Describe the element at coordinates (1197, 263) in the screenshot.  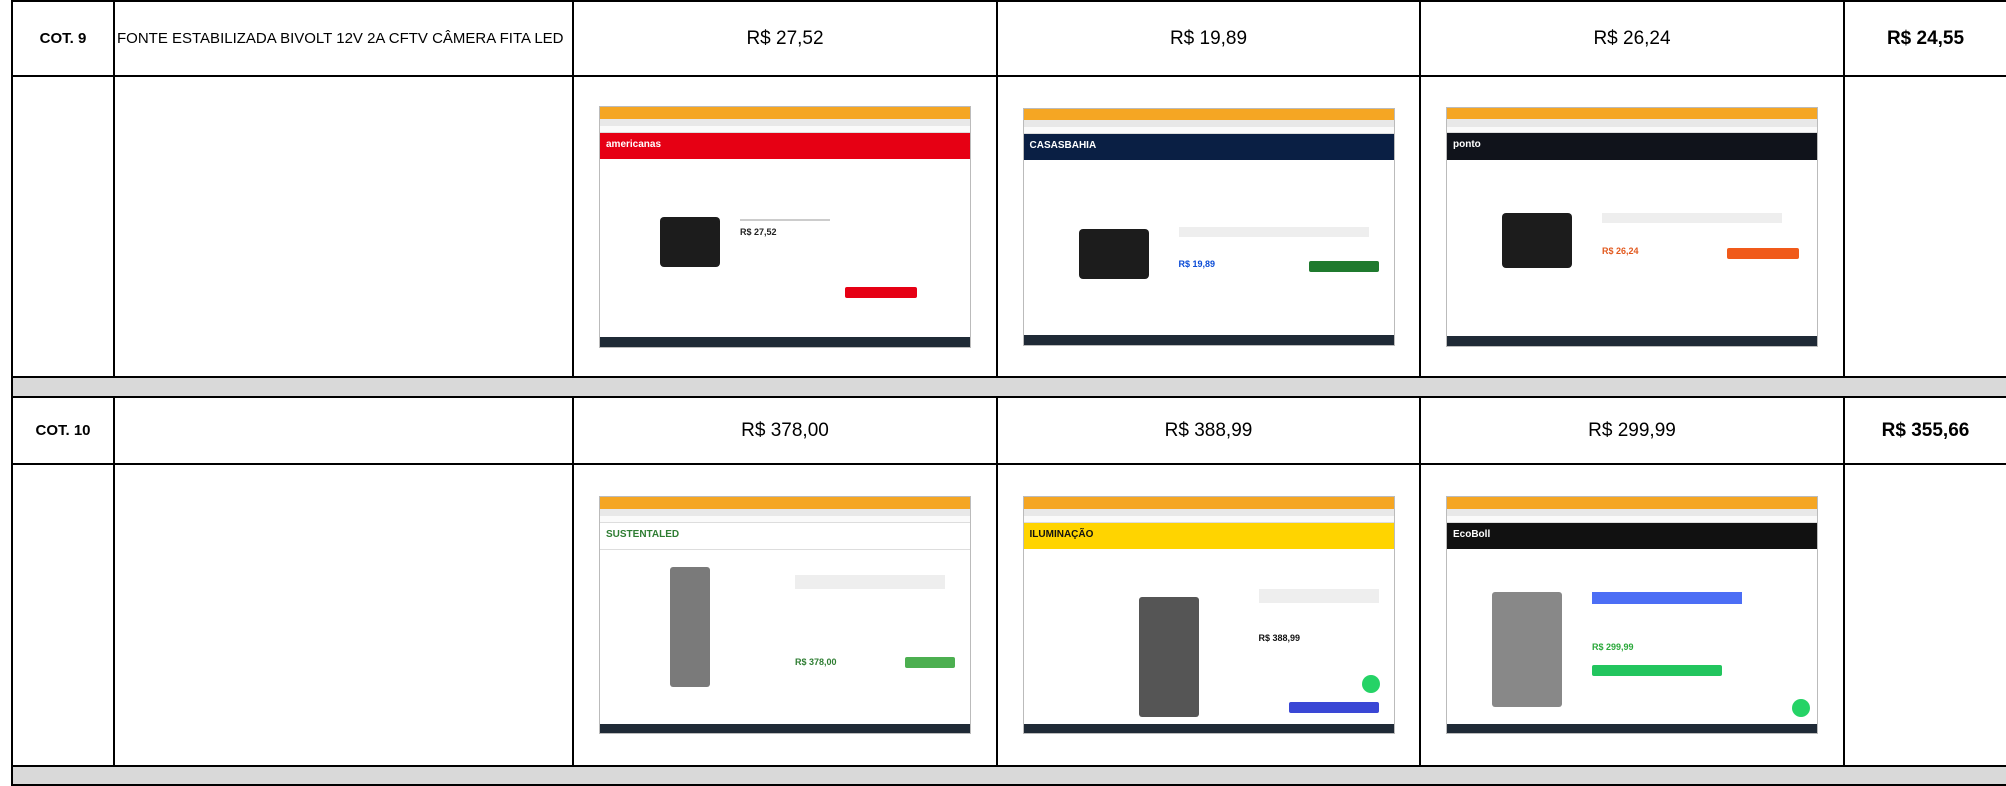
I see `product-price: R$ 19,89` at that location.